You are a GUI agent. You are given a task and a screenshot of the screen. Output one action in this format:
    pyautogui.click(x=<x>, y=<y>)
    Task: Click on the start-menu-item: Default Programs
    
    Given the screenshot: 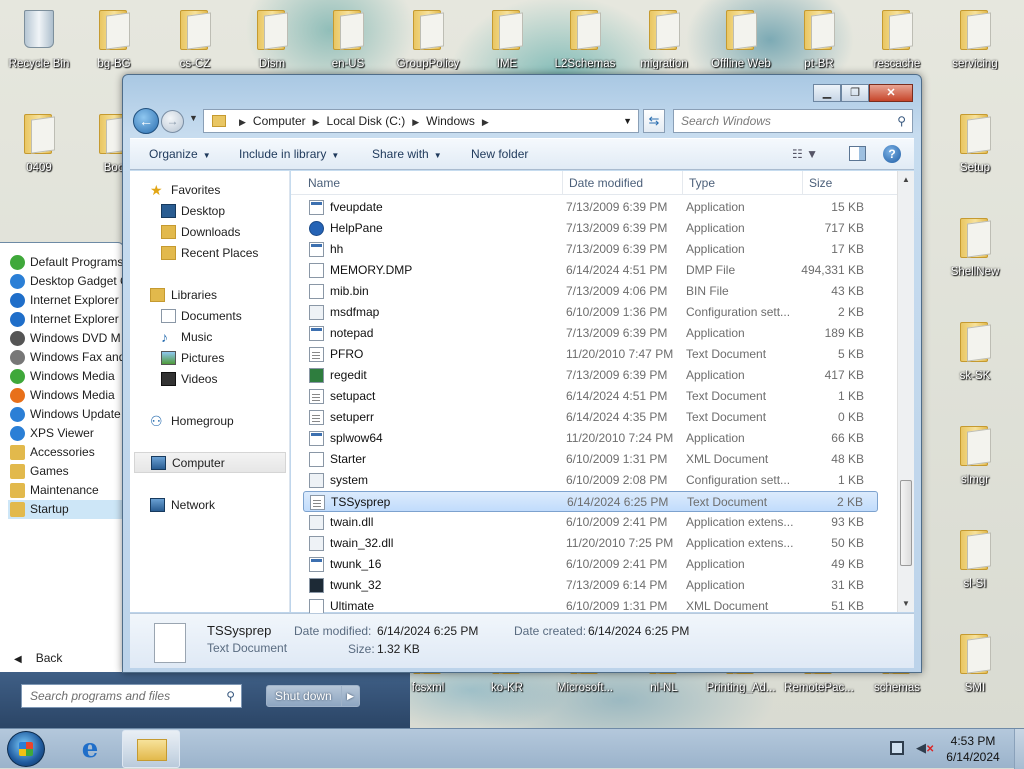 What is the action you would take?
    pyautogui.click(x=65, y=262)
    